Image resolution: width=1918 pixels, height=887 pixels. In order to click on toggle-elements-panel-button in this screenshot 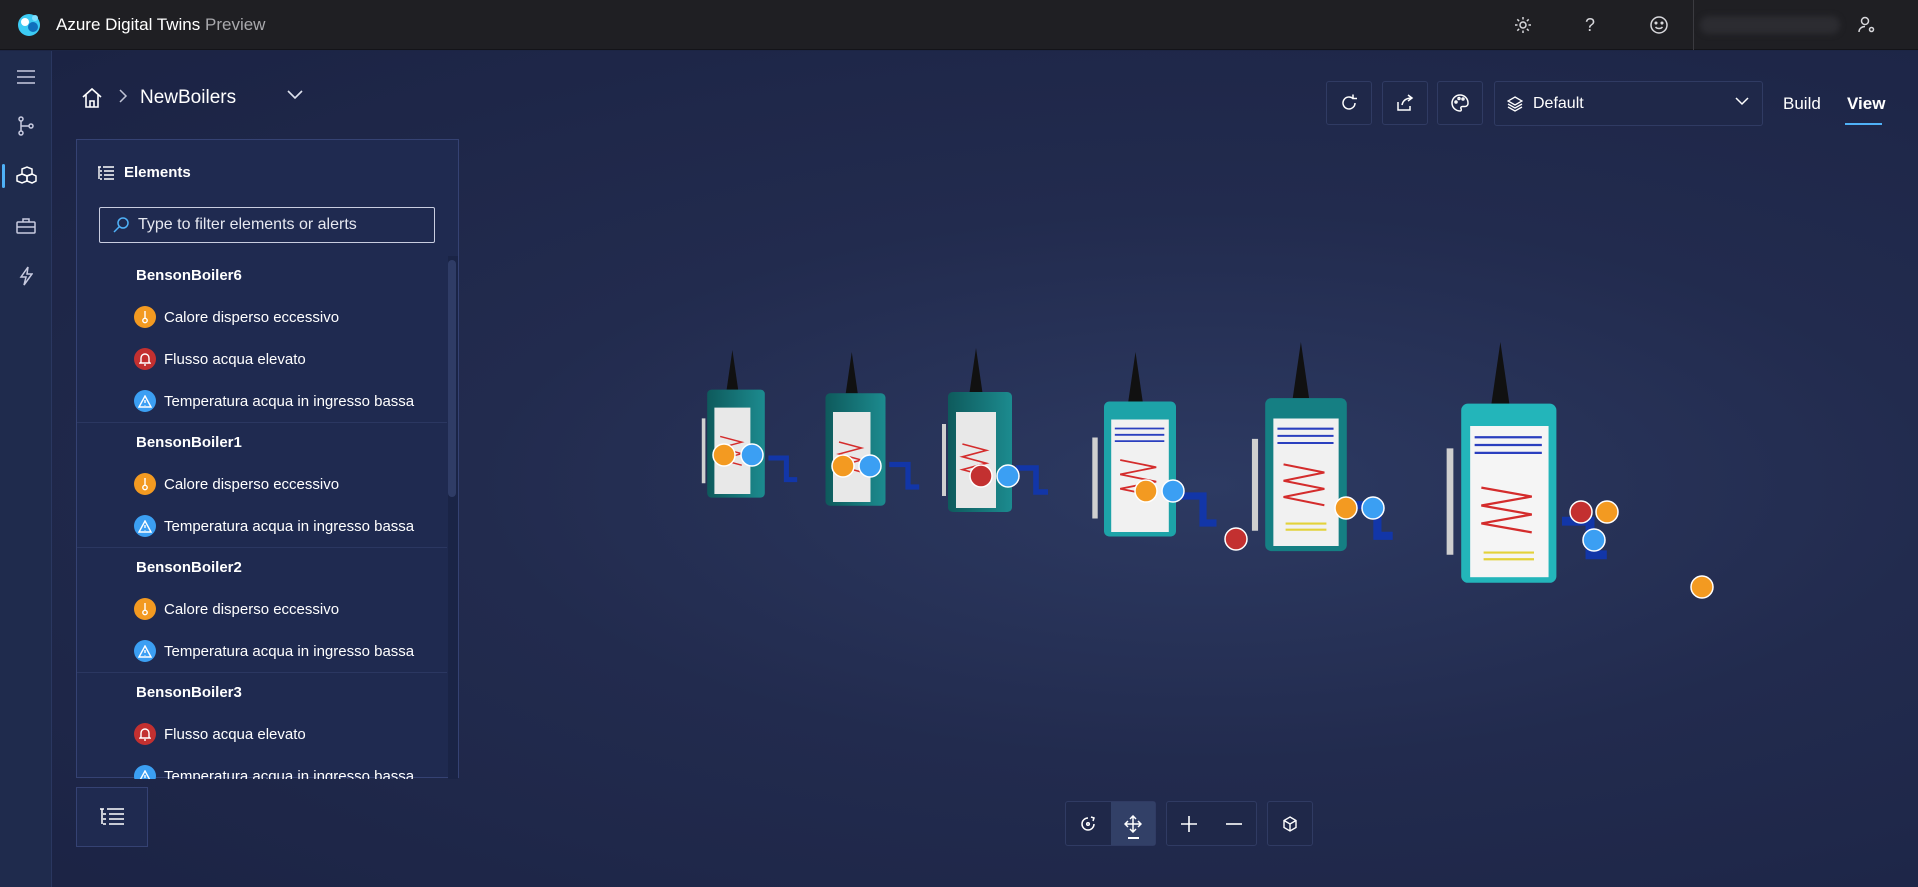, I will do `click(112, 817)`.